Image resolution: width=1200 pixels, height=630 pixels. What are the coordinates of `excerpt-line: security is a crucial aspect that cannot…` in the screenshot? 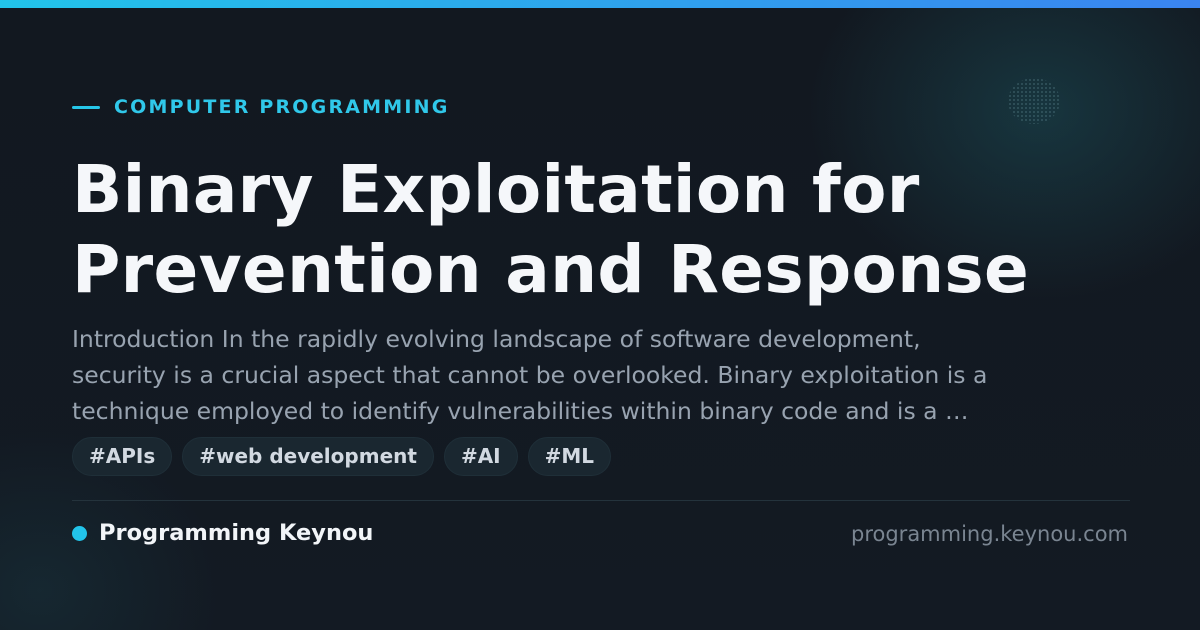 It's located at (530, 375).